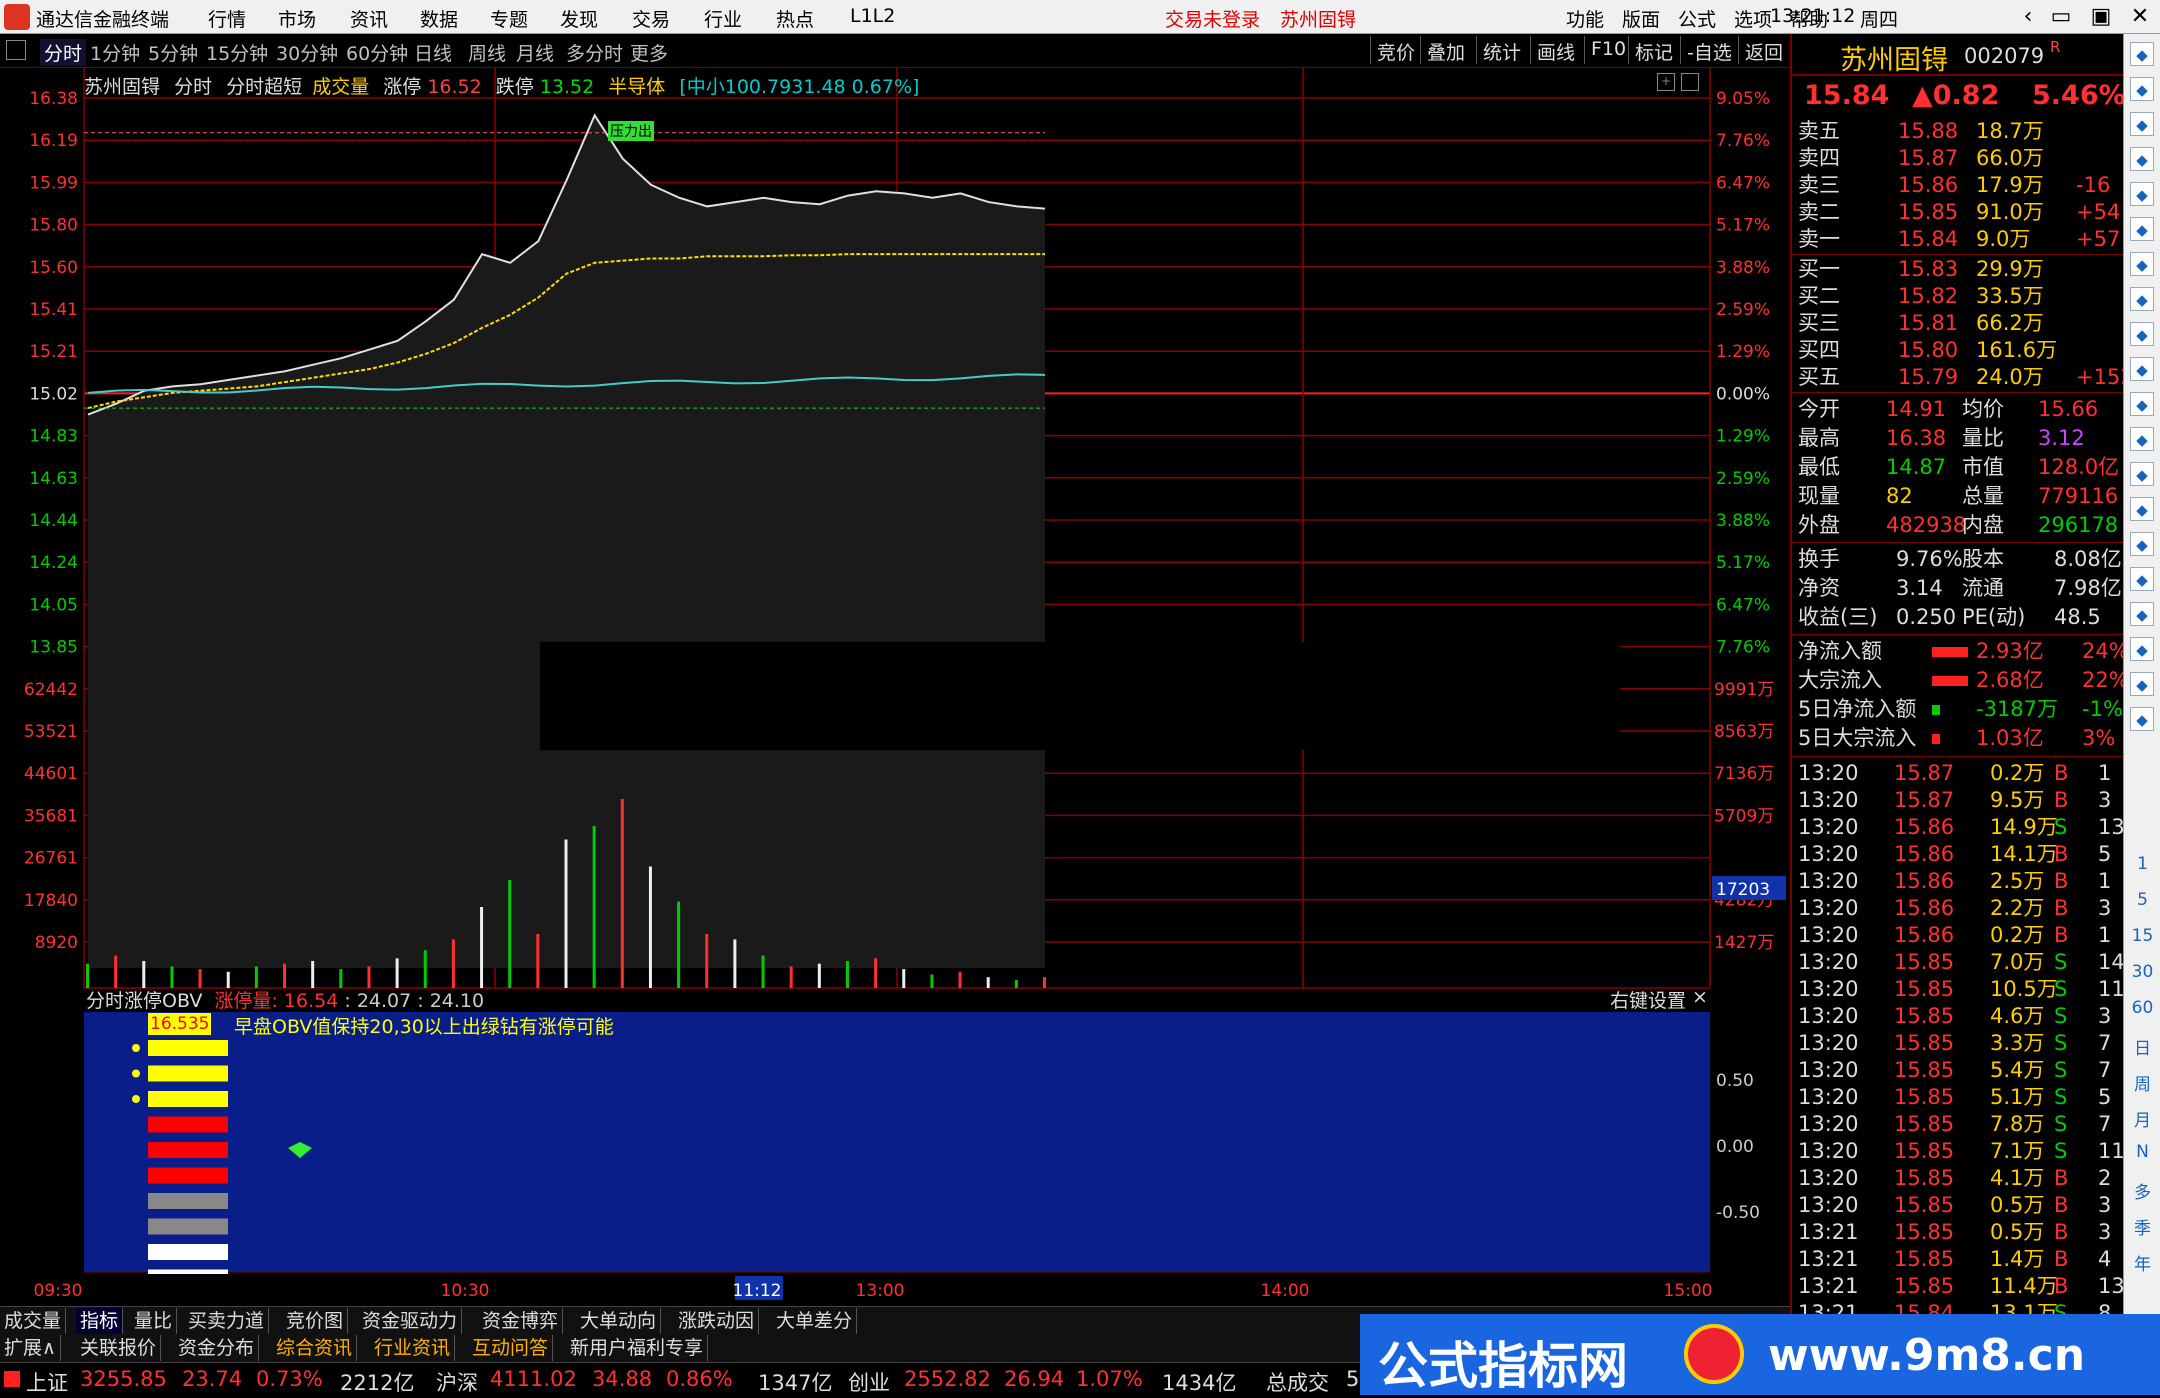 The width and height of the screenshot is (2160, 1398). Describe the element at coordinates (2142, 1008) in the screenshot. I see `period-shortcut: 60` at that location.